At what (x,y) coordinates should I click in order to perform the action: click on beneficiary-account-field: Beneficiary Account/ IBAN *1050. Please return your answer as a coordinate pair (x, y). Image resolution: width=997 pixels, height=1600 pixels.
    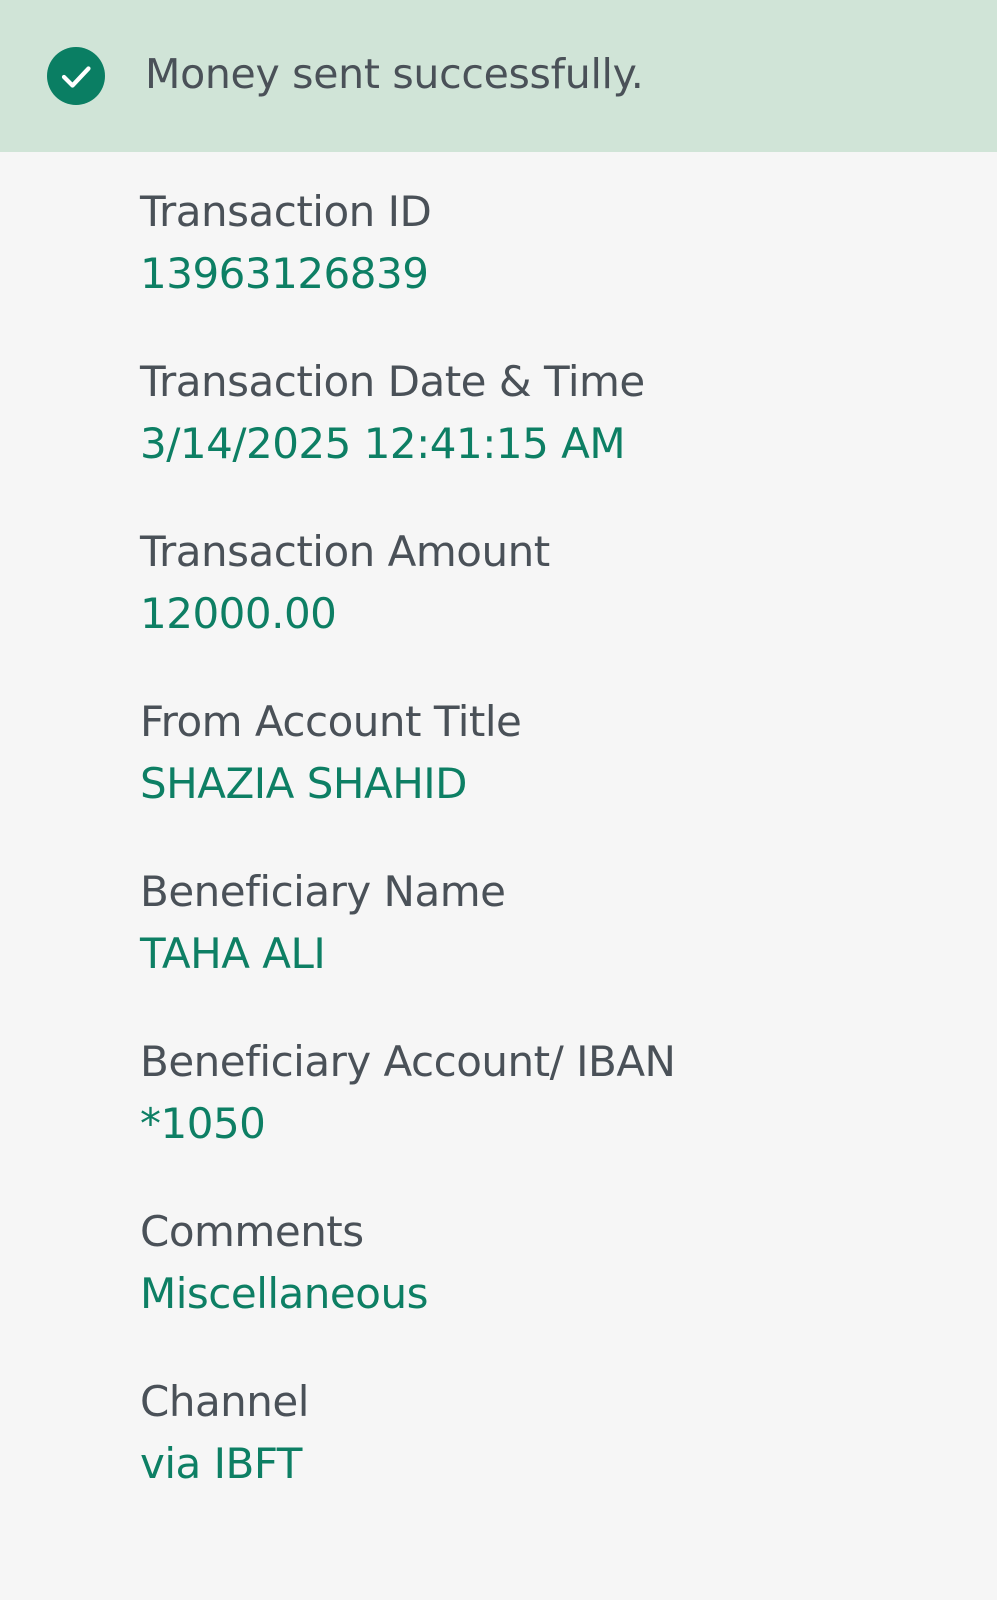
    Looking at the image, I should click on (550, 1119).